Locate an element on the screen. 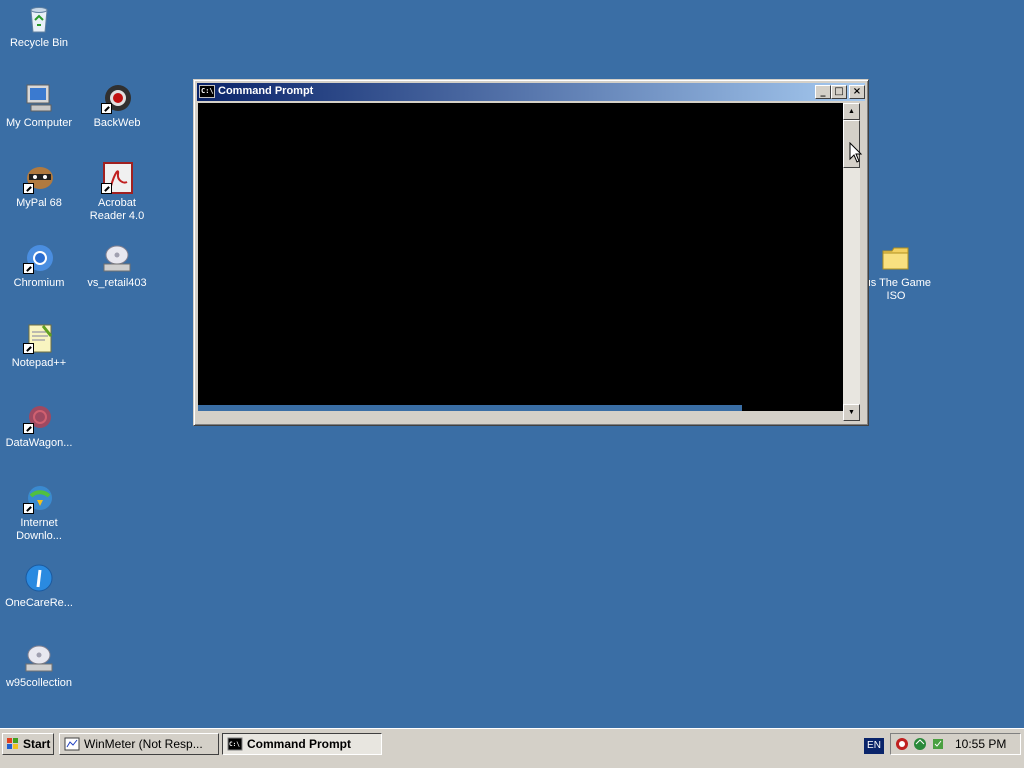  svg-text: C:\ is located at coordinates (234, 744).